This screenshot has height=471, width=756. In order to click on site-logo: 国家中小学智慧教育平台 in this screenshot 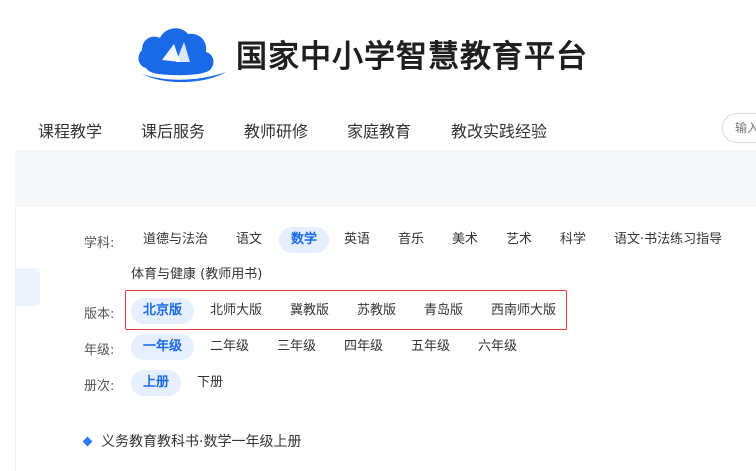, I will do `click(362, 53)`.